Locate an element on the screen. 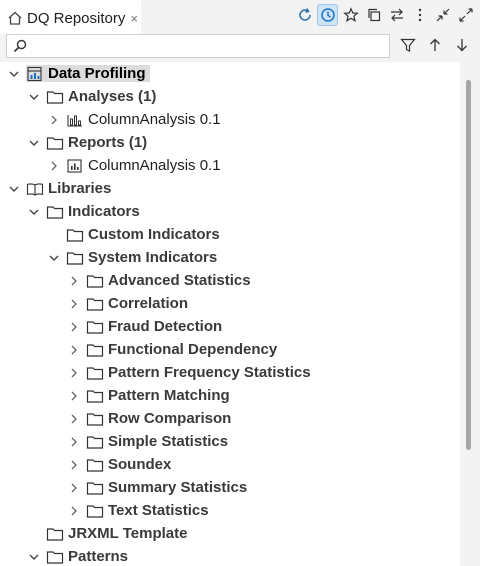 Image resolution: width=480 pixels, height=566 pixels. tree-item: Fraud Detection is located at coordinates (146, 326).